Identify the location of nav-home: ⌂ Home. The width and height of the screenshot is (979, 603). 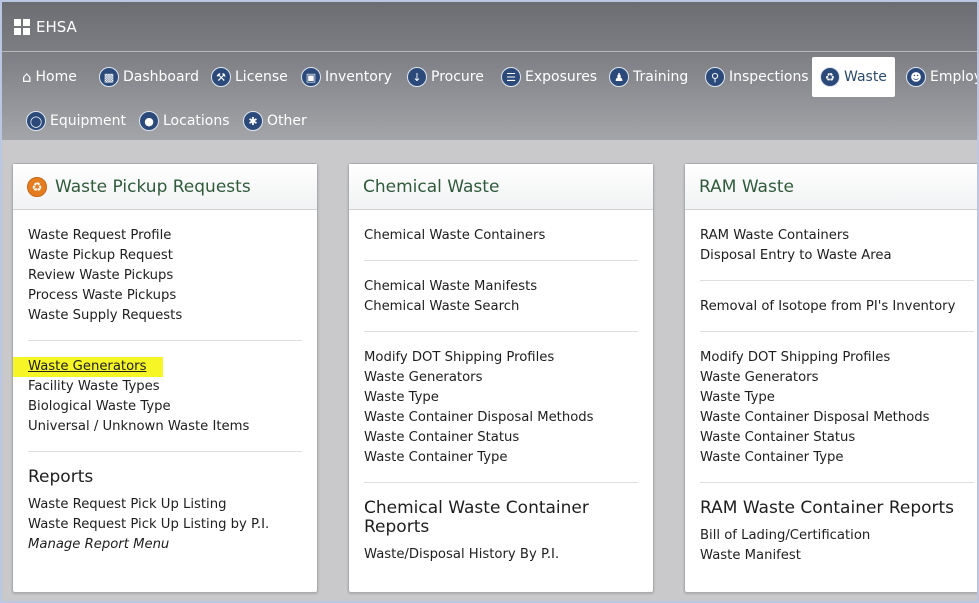
(49, 77).